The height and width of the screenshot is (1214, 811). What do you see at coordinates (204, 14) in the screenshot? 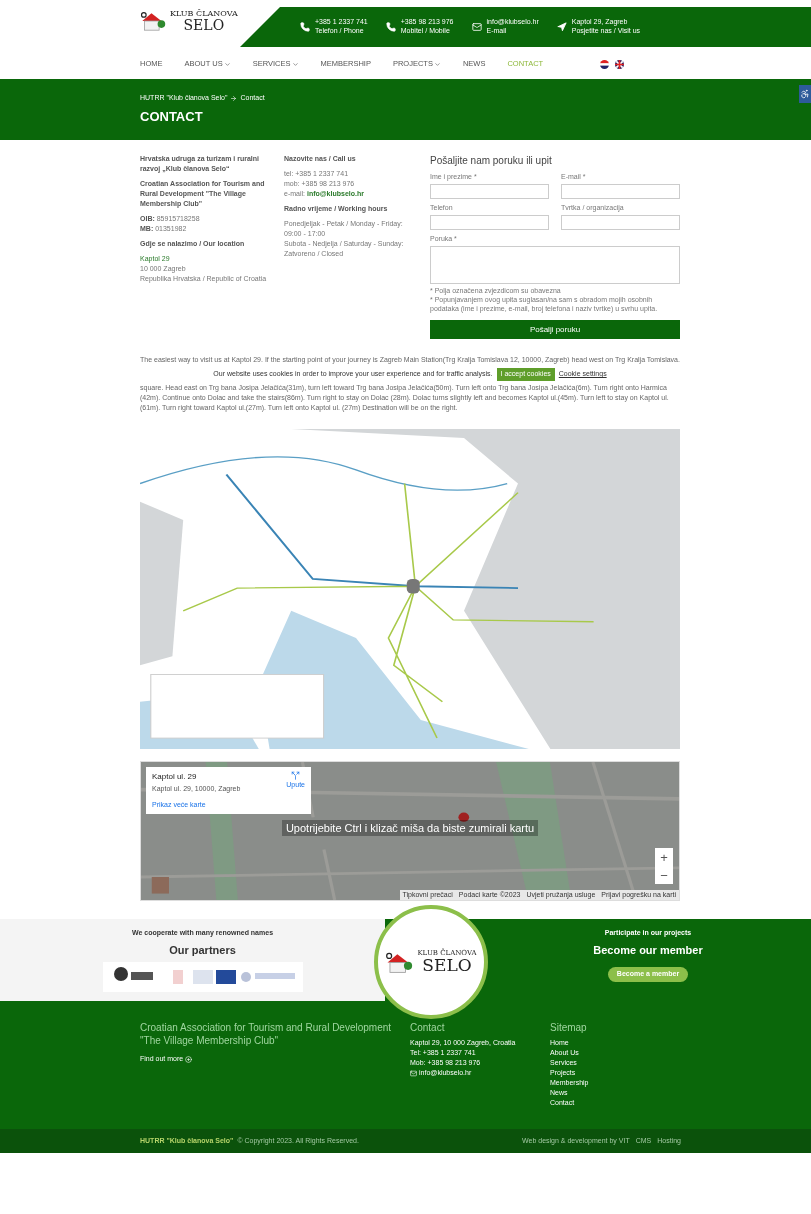
I see `logo-text: KLUB ČLANOVA` at bounding box center [204, 14].